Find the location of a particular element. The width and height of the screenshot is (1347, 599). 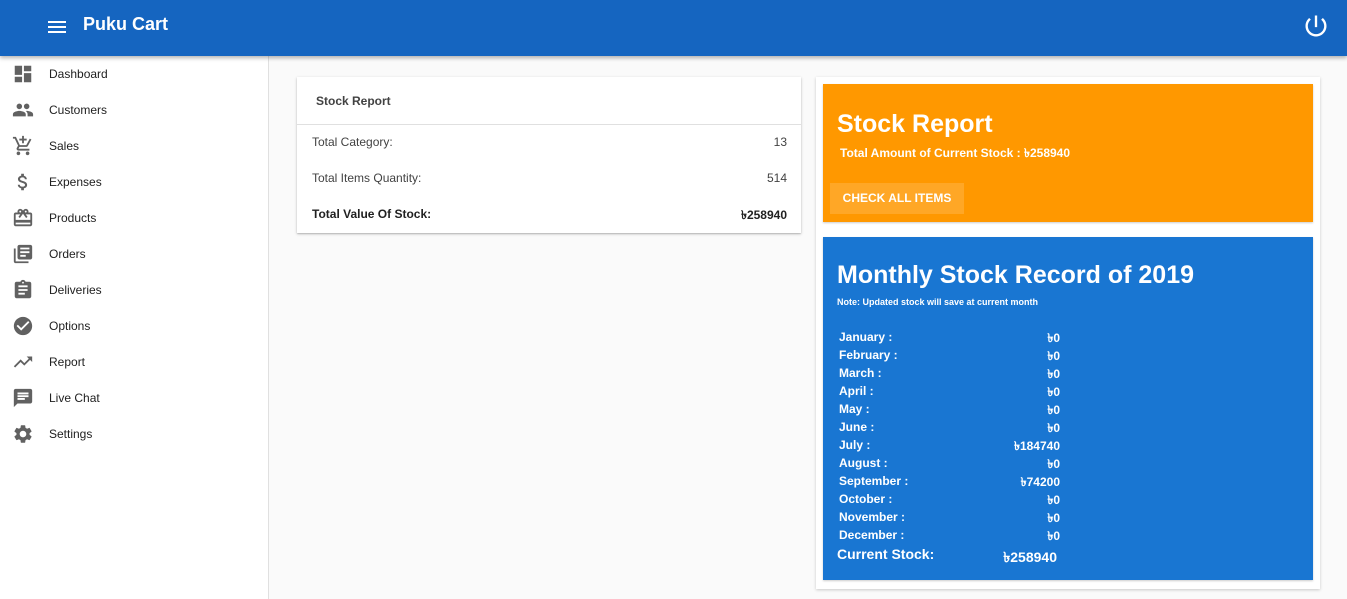

summary-subtitle: Total Amount of Current Stock : ৳258940 is located at coordinates (955, 153).